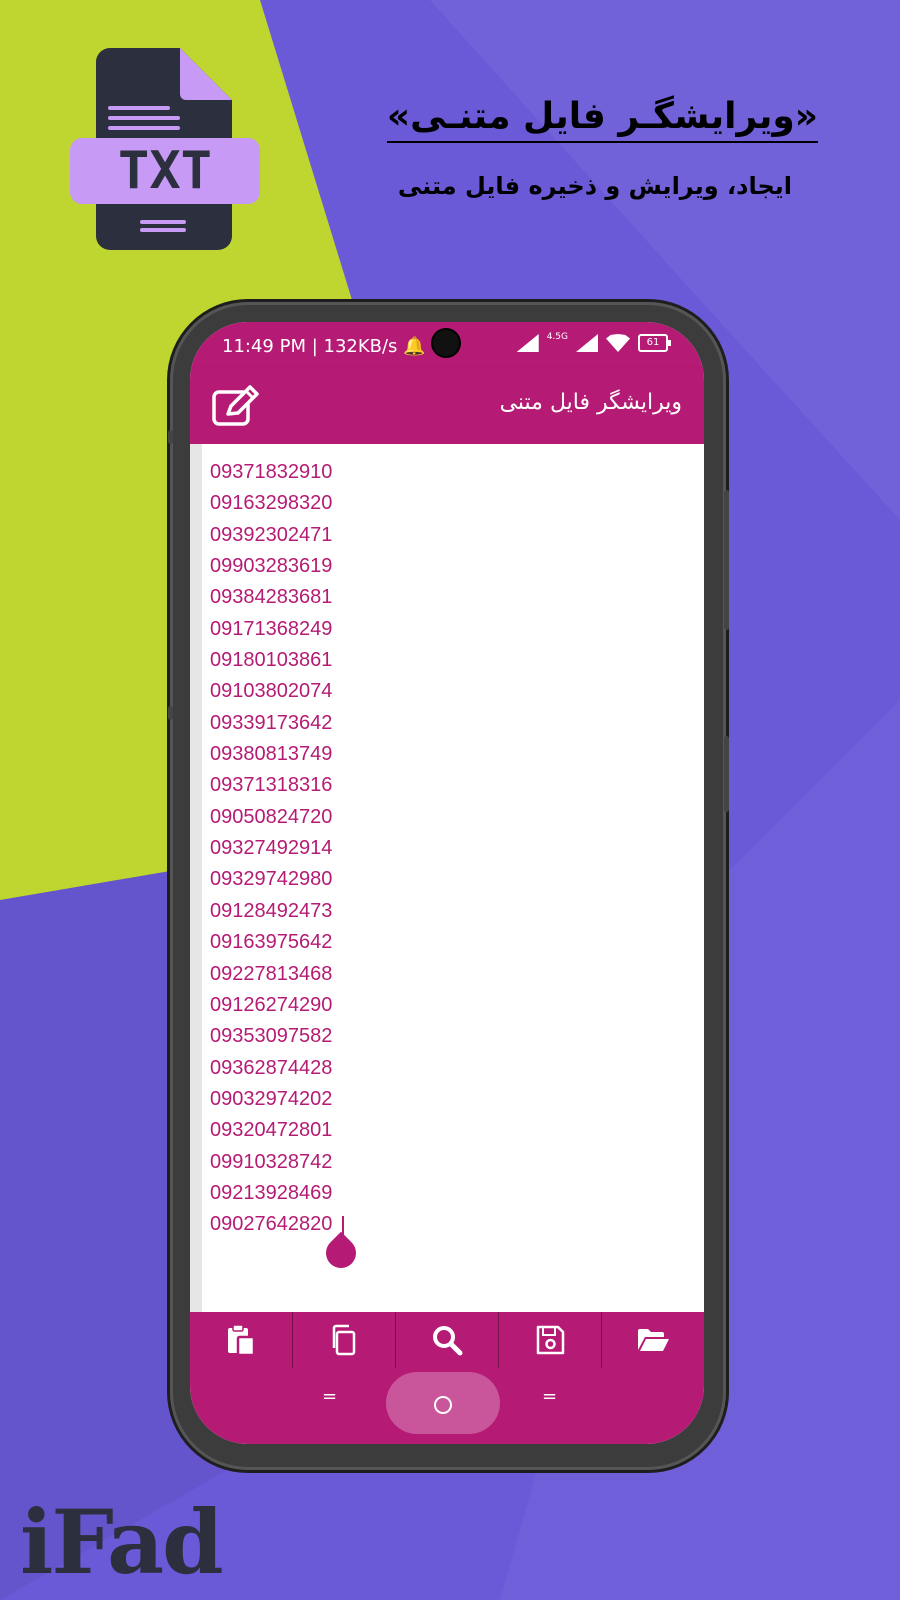  I want to click on copy-icon, so click(344, 1340).